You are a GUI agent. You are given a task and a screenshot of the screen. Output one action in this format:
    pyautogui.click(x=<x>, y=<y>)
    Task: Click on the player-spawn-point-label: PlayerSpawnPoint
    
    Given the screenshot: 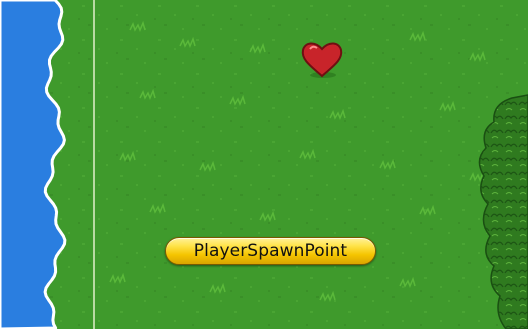 What is the action you would take?
    pyautogui.click(x=270, y=251)
    